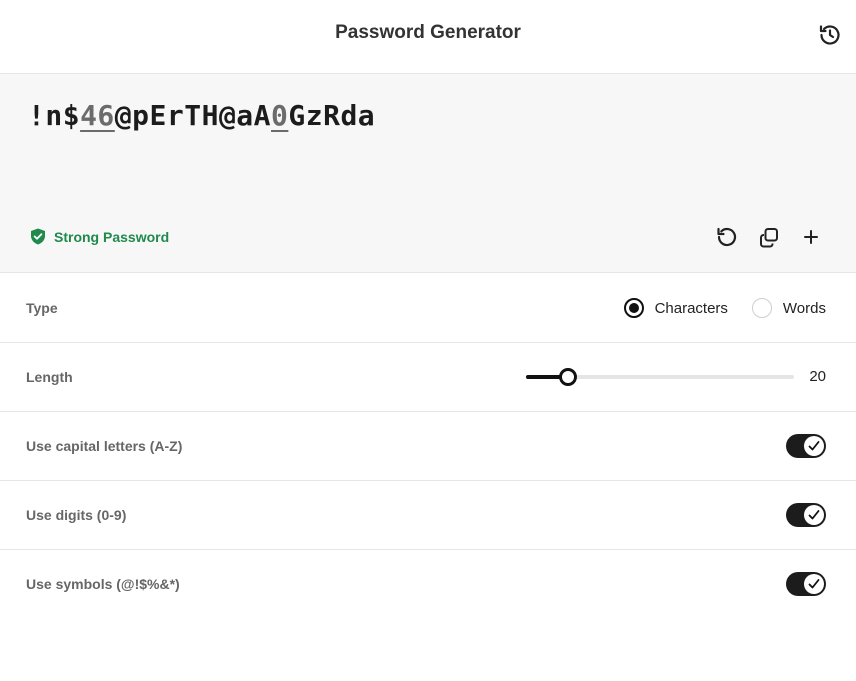 Image resolution: width=856 pixels, height=681 pixels. Describe the element at coordinates (633, 308) in the screenshot. I see `radio-selected` at that location.